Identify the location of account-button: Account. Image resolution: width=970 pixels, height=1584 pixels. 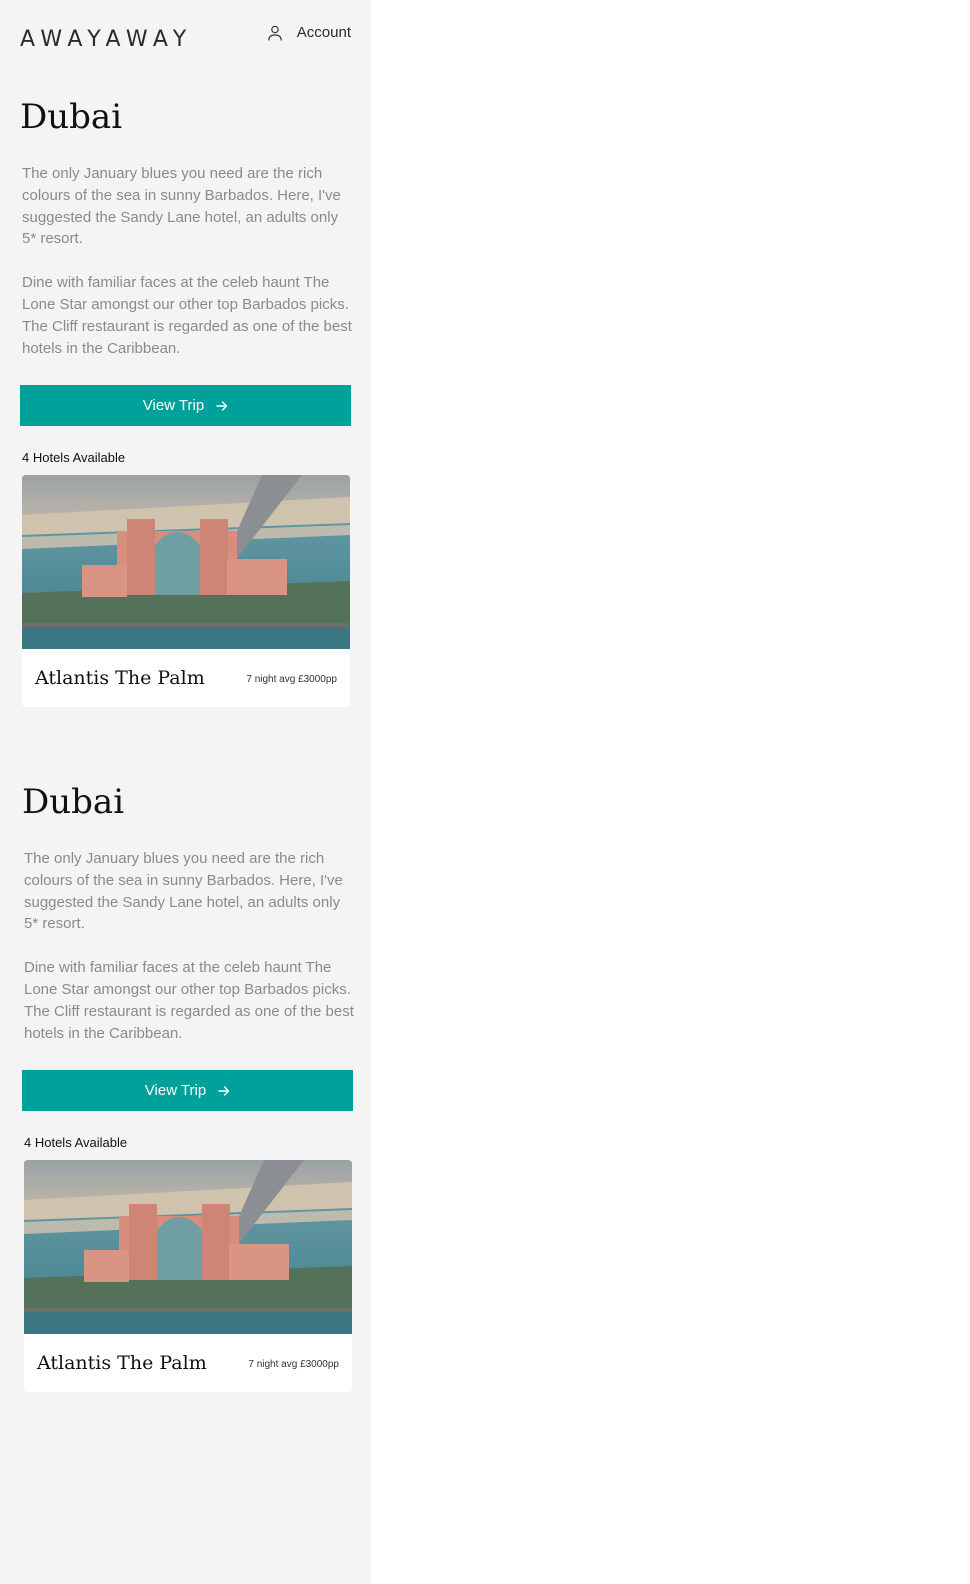
(309, 32).